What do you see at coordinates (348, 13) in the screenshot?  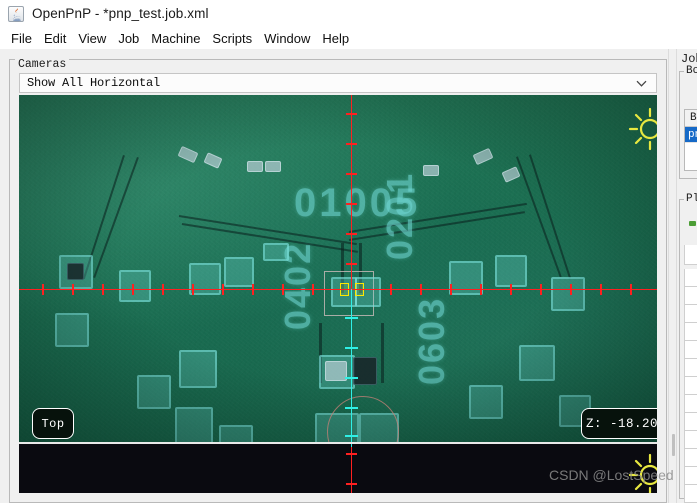 I see `title-bar: OpenPnP - *pnp_test.job.xml` at bounding box center [348, 13].